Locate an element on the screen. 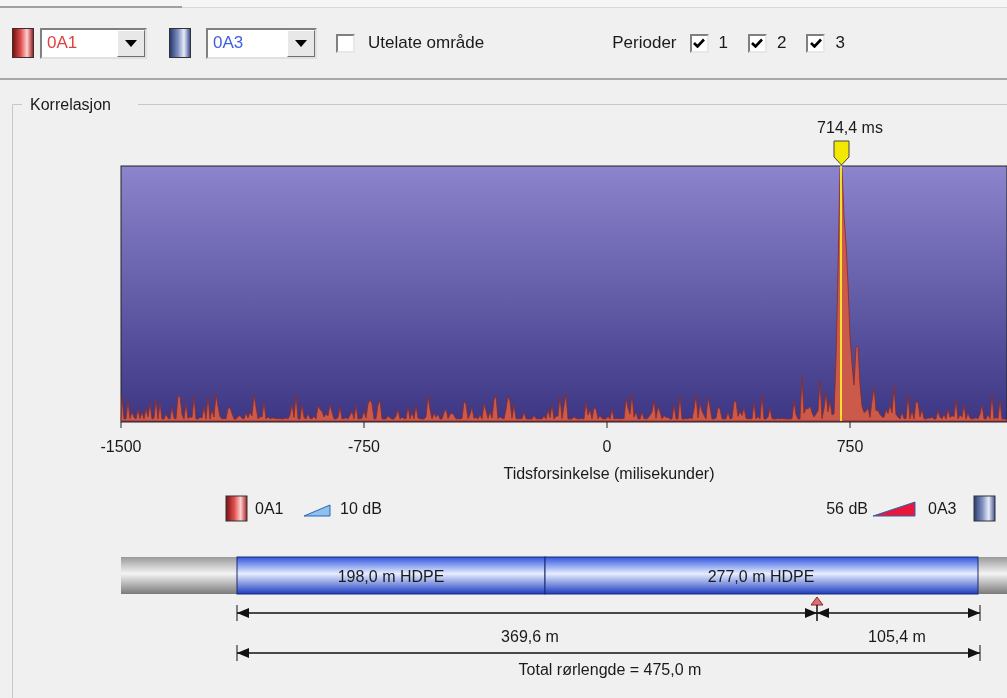  peak-label: 714,4 ms is located at coordinates (850, 127).